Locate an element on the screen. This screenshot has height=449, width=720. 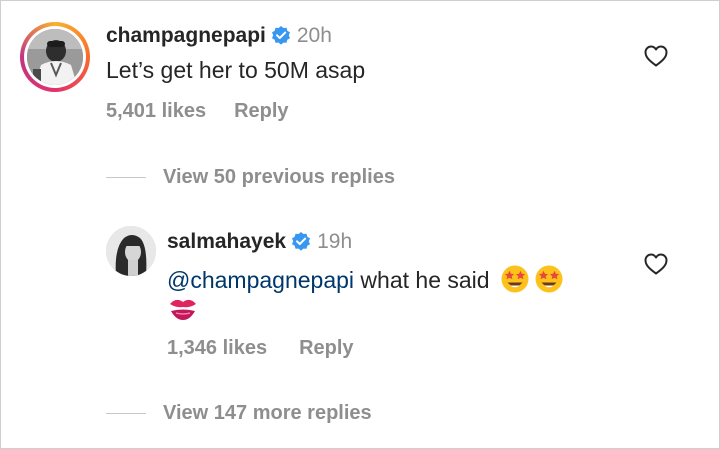
comment-actions: 5,401 likes Reply is located at coordinates (197, 111).